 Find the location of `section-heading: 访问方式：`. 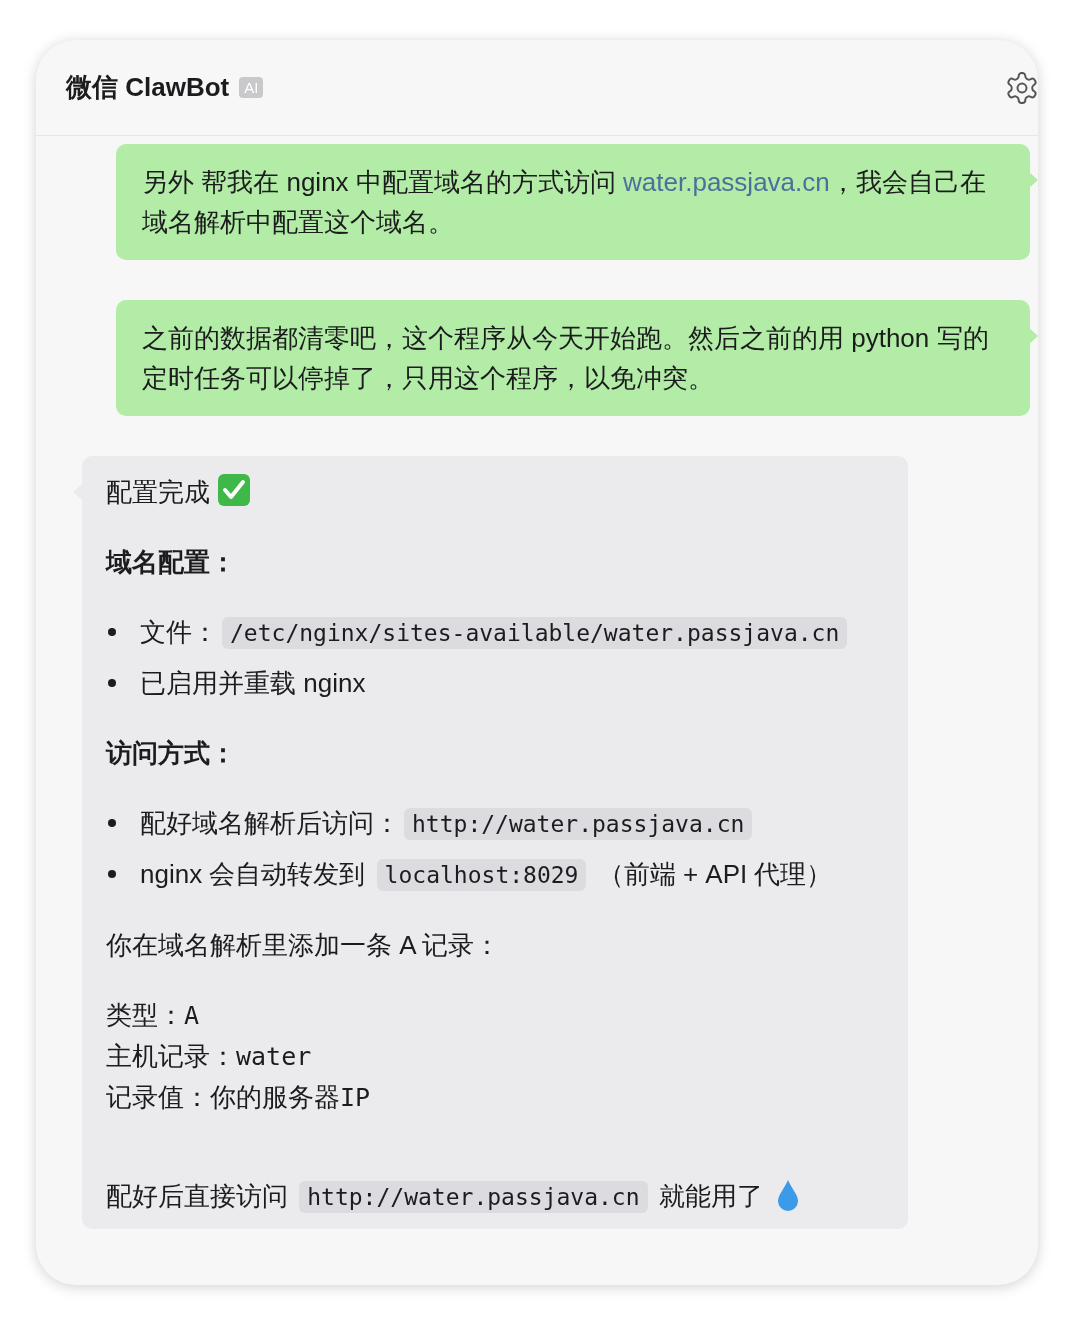

section-heading: 访问方式： is located at coordinates (171, 753).